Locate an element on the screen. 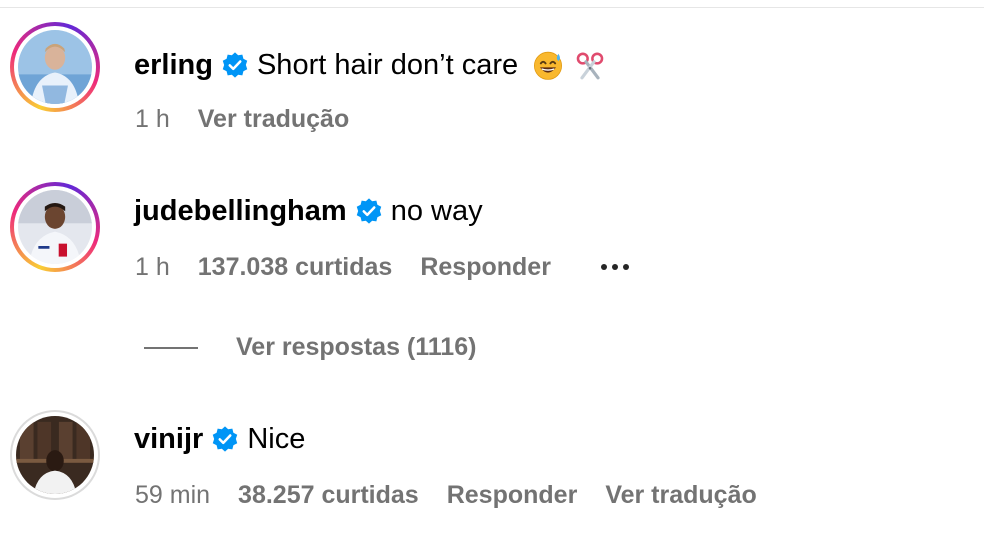 This screenshot has width=984, height=554. likes-count-link: 38.257 curtidas is located at coordinates (328, 495).